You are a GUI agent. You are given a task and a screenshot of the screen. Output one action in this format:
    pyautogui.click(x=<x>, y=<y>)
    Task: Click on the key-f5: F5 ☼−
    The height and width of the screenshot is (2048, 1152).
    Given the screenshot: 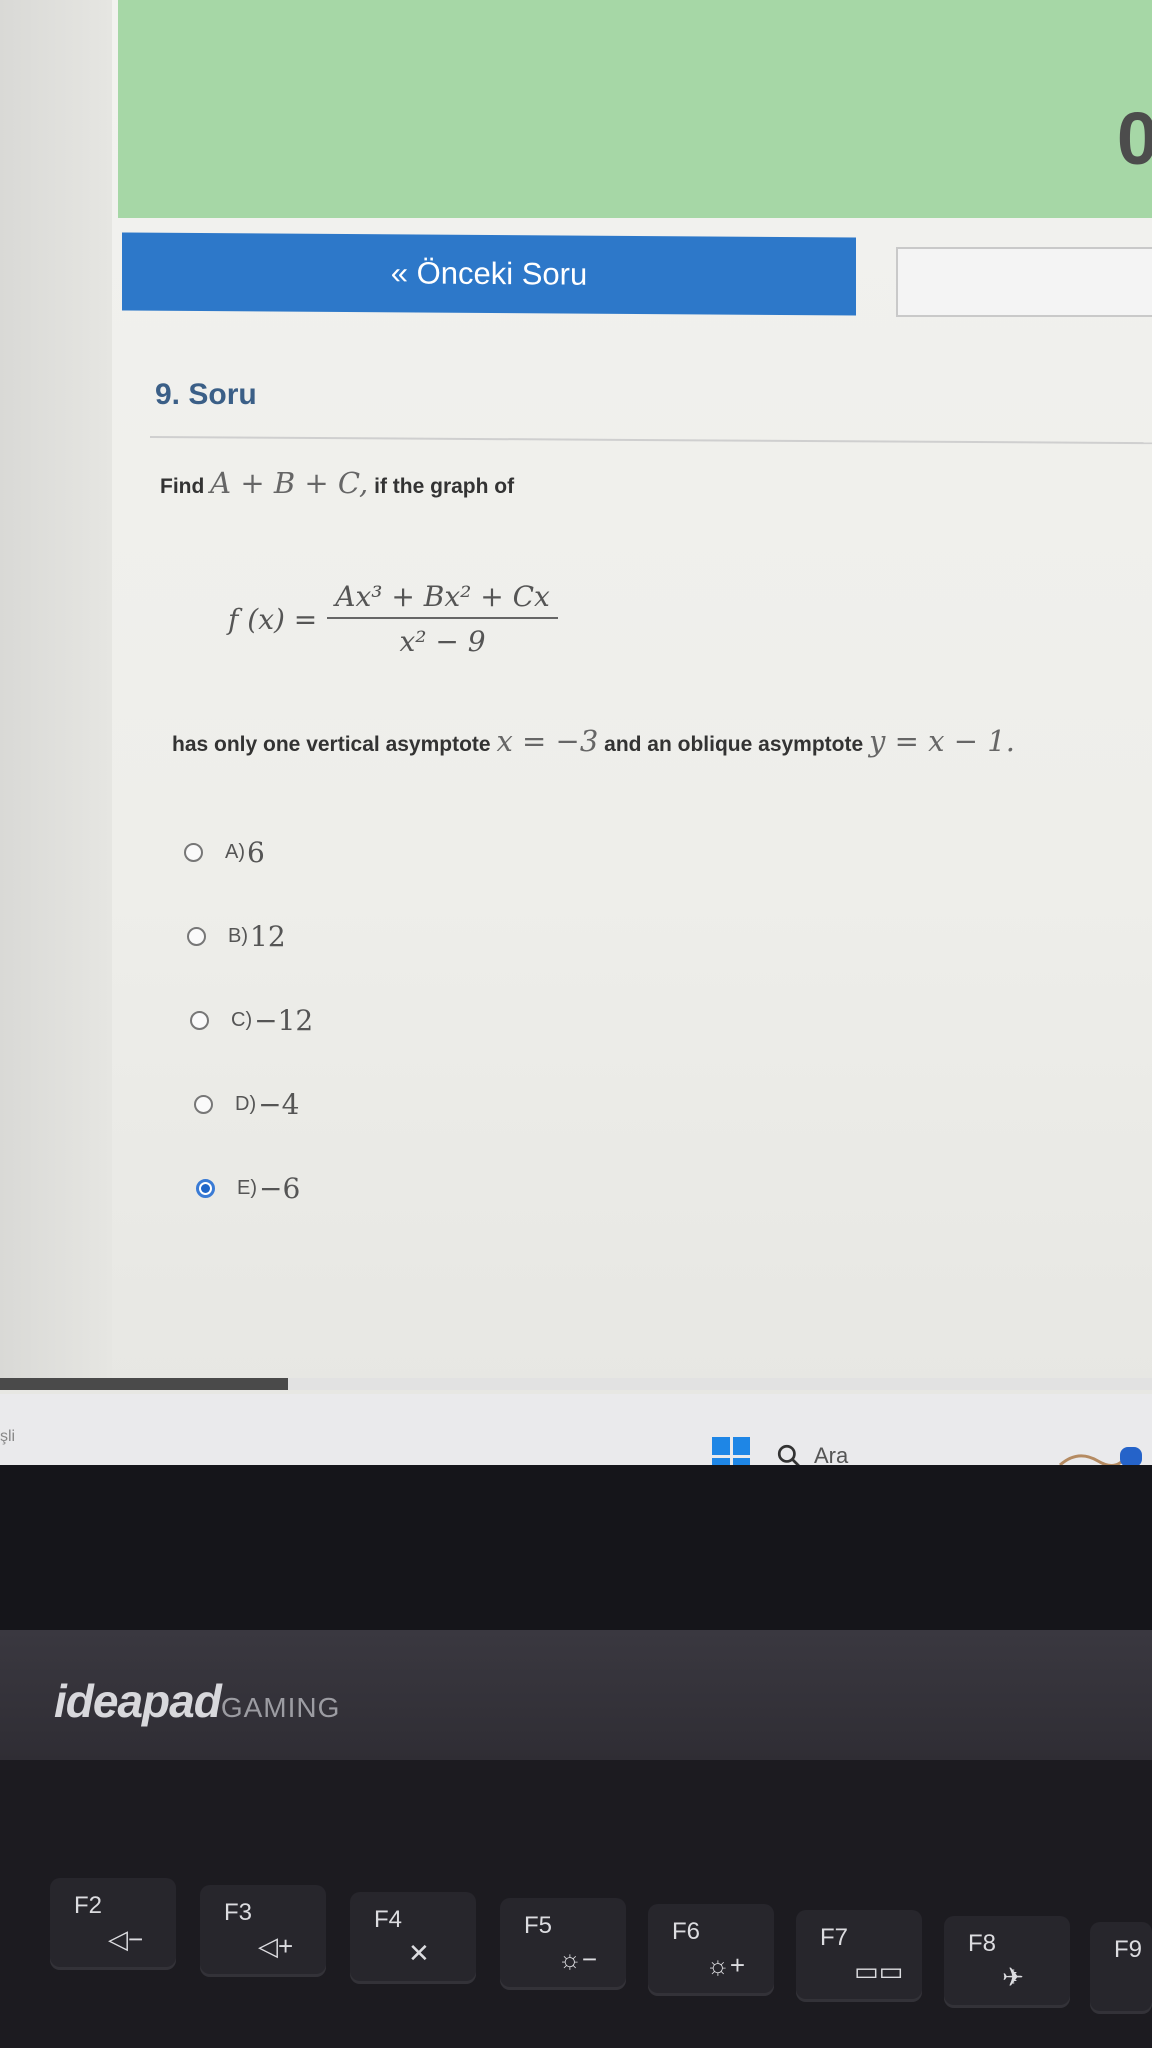 What is the action you would take?
    pyautogui.click(x=563, y=1944)
    